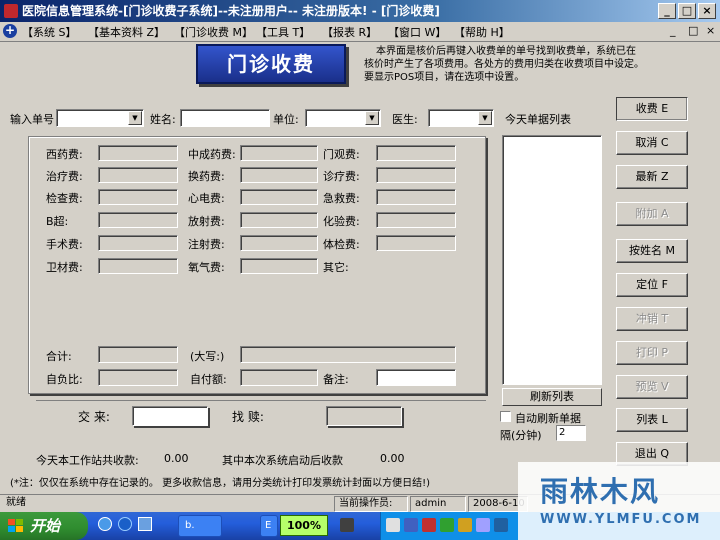  I want to click on locate-button: 定位 F, so click(652, 285).